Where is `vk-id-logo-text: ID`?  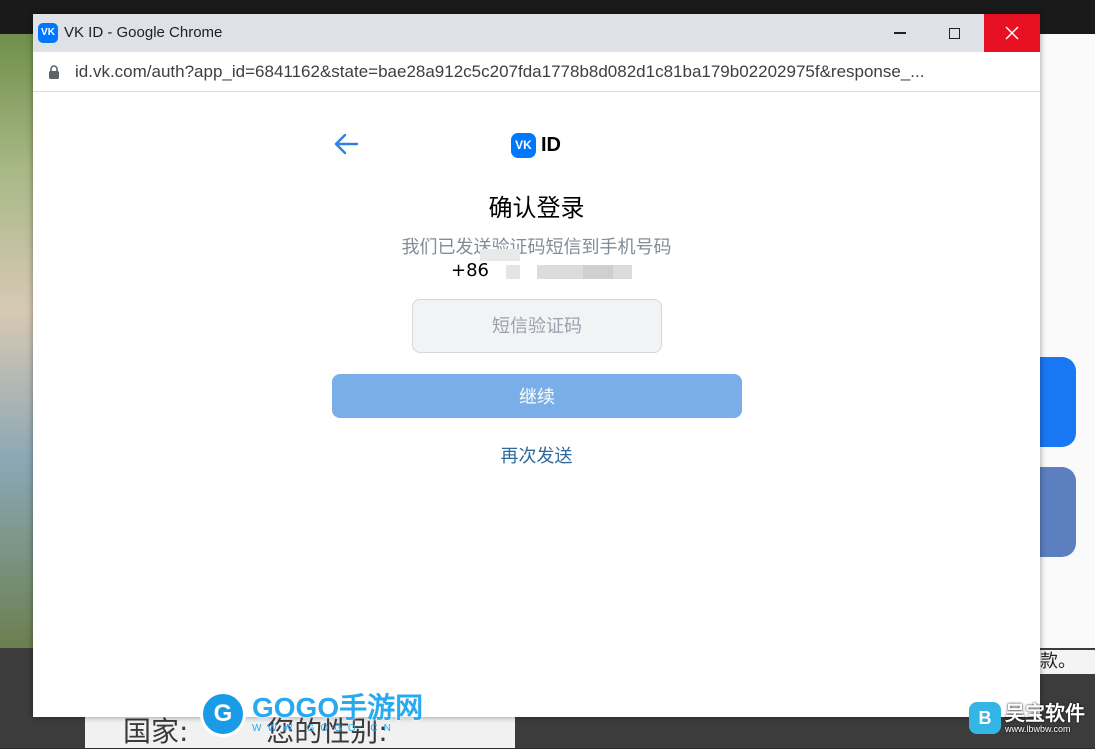
vk-id-logo-text: ID is located at coordinates (551, 145).